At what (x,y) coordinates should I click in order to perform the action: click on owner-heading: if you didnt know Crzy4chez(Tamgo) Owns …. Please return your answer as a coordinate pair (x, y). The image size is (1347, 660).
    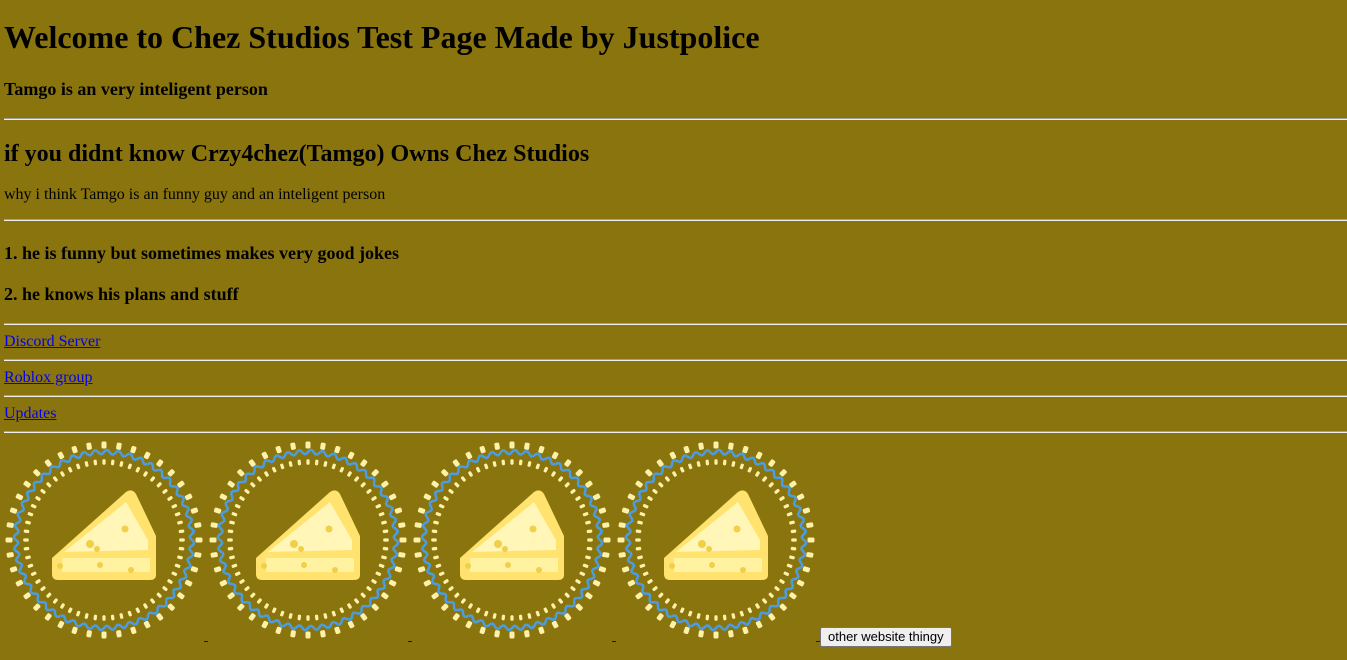
    Looking at the image, I should click on (297, 154).